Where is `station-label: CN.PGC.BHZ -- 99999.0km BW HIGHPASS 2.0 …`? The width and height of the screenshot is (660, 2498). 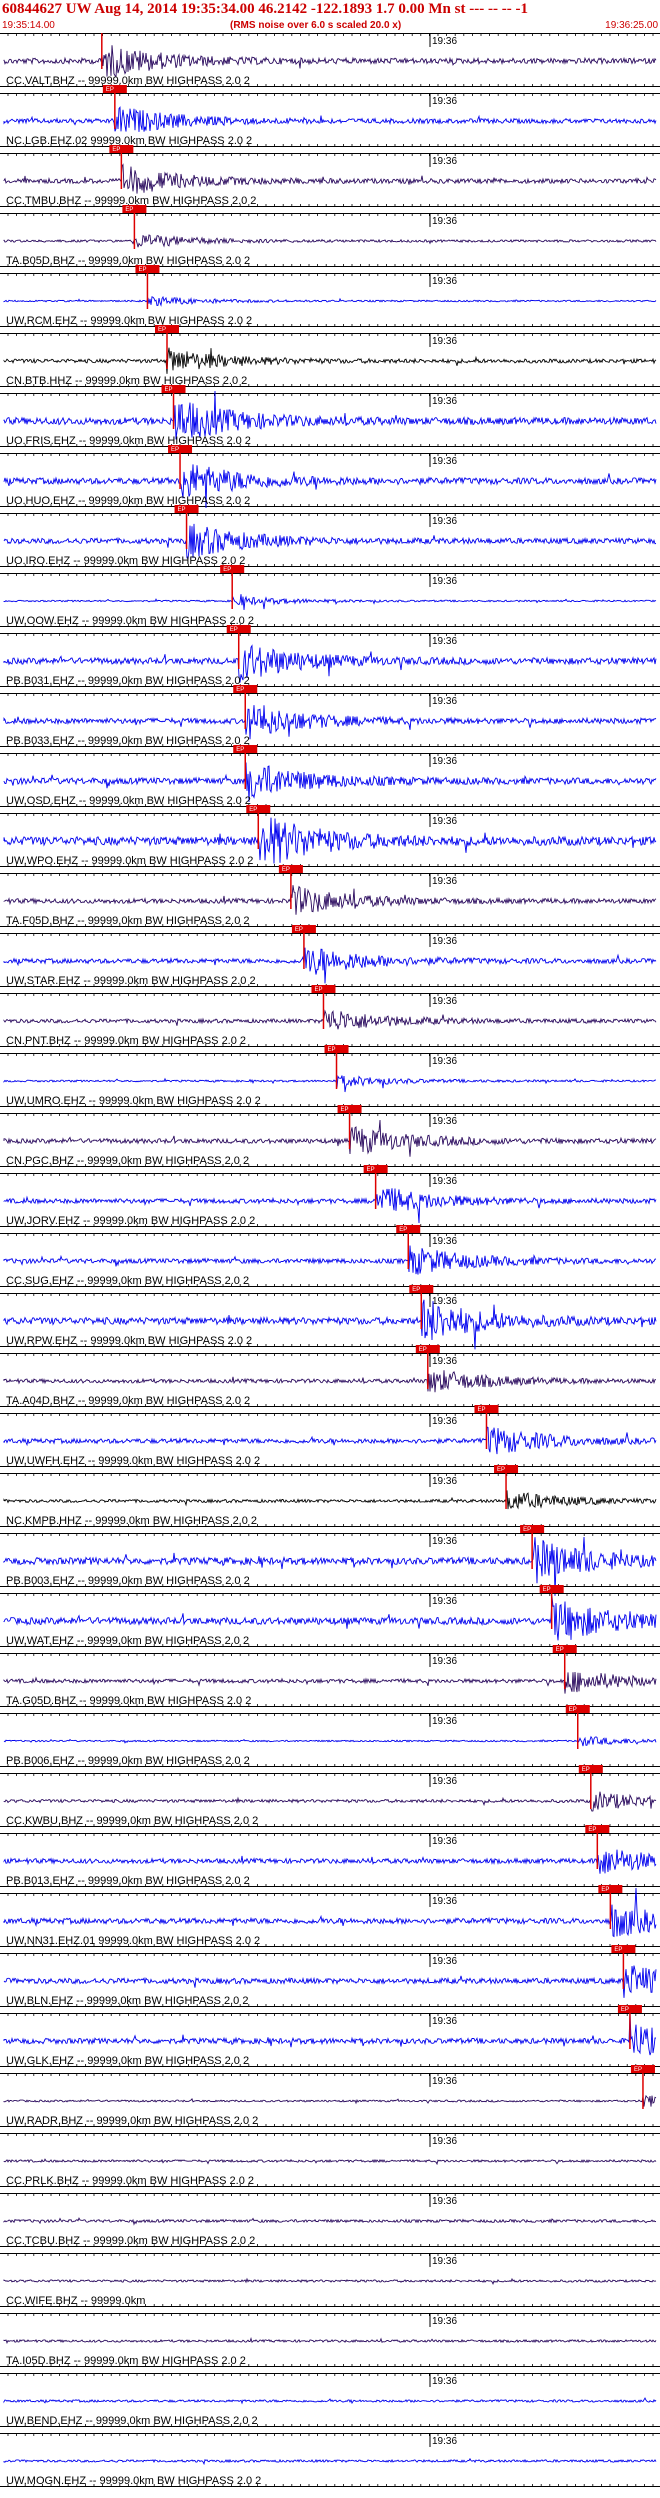 station-label: CN.PGC.BHZ -- 99999.0km BW HIGHPASS 2.0 … is located at coordinates (127, 1161).